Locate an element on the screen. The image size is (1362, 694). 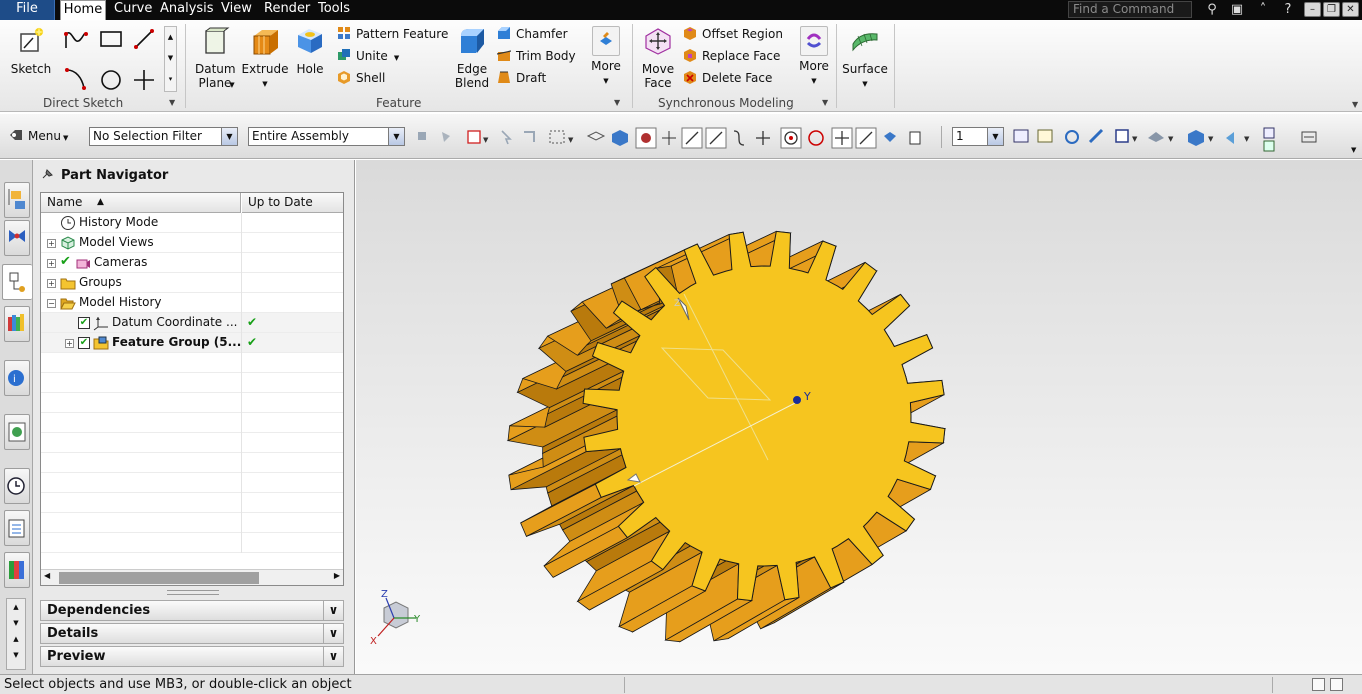
navigator-row: + ✔ Cameras is located at coordinates (192, 263).